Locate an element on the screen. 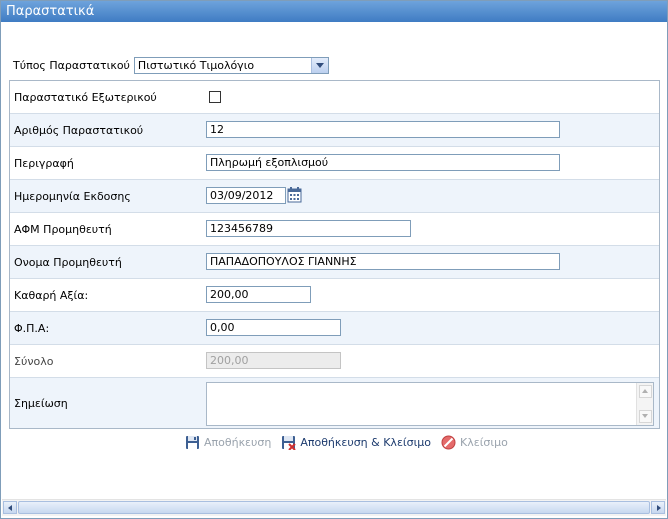 This screenshot has height=519, width=668. save-label: Αποθήκευση is located at coordinates (238, 442).